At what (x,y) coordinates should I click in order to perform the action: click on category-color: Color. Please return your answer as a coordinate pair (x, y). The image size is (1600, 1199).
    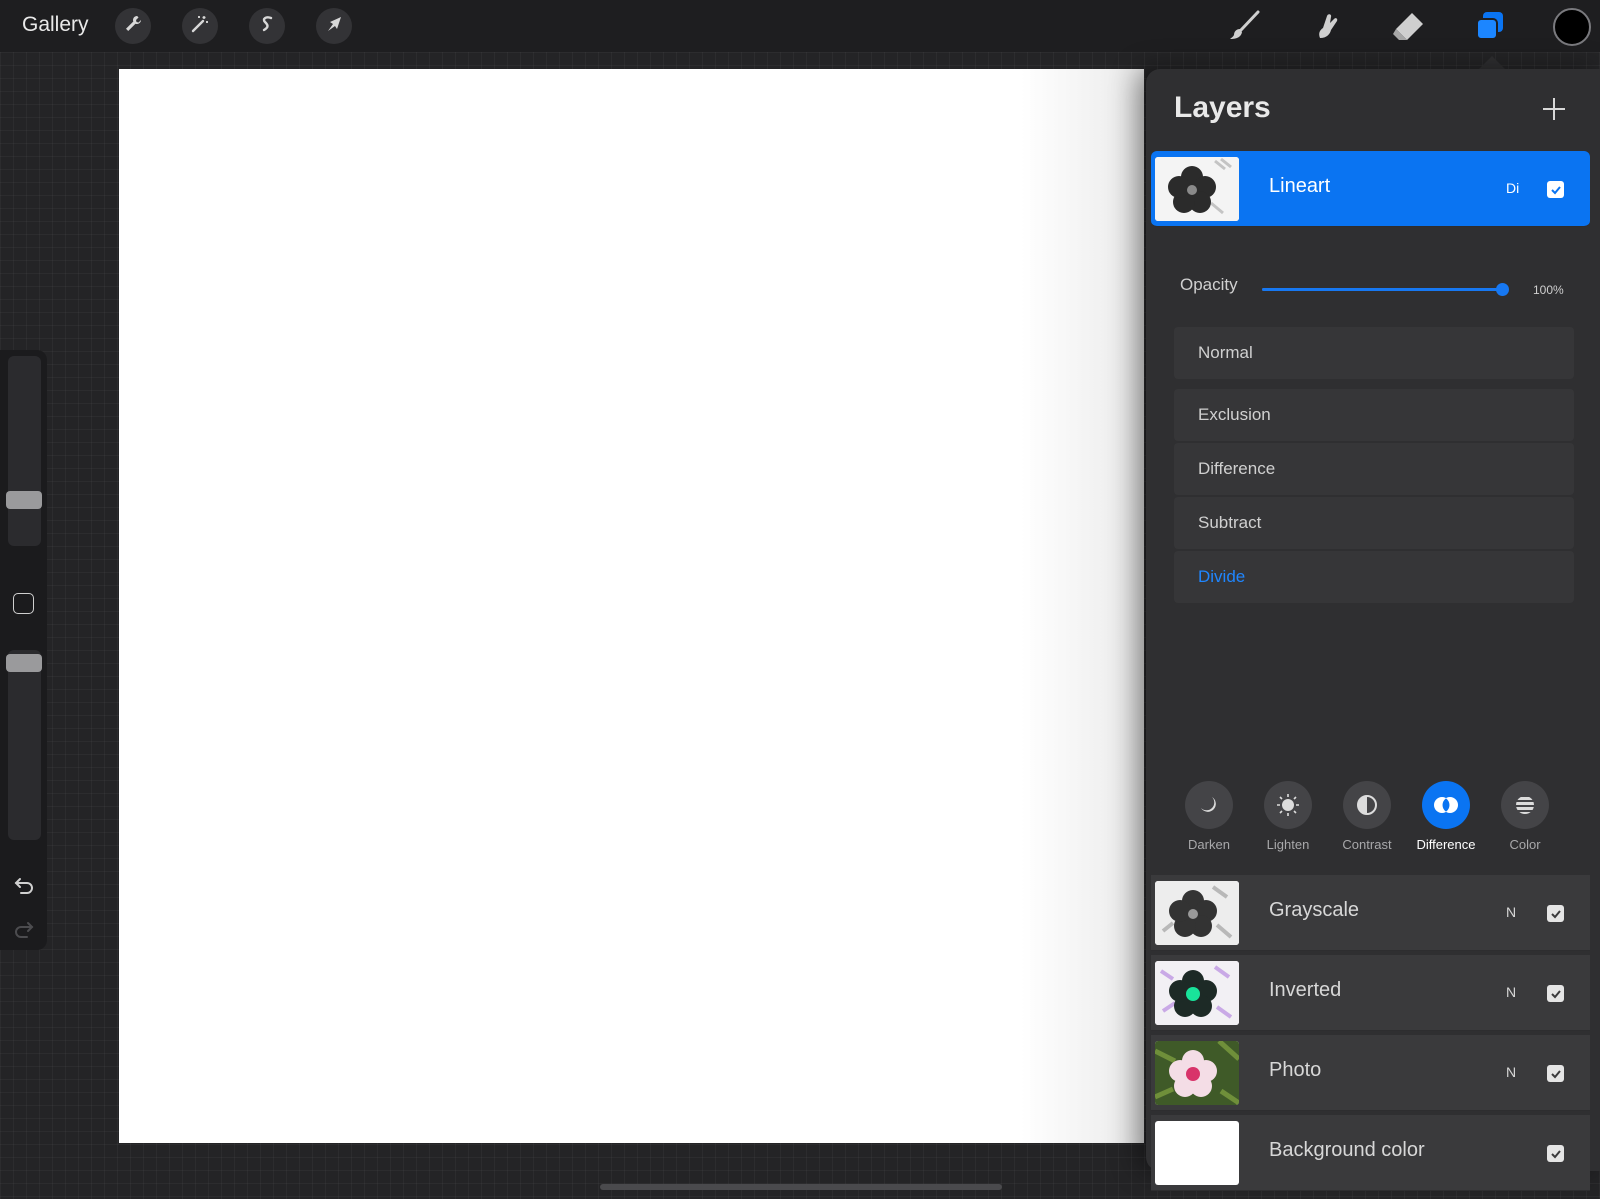
    Looking at the image, I should click on (1525, 816).